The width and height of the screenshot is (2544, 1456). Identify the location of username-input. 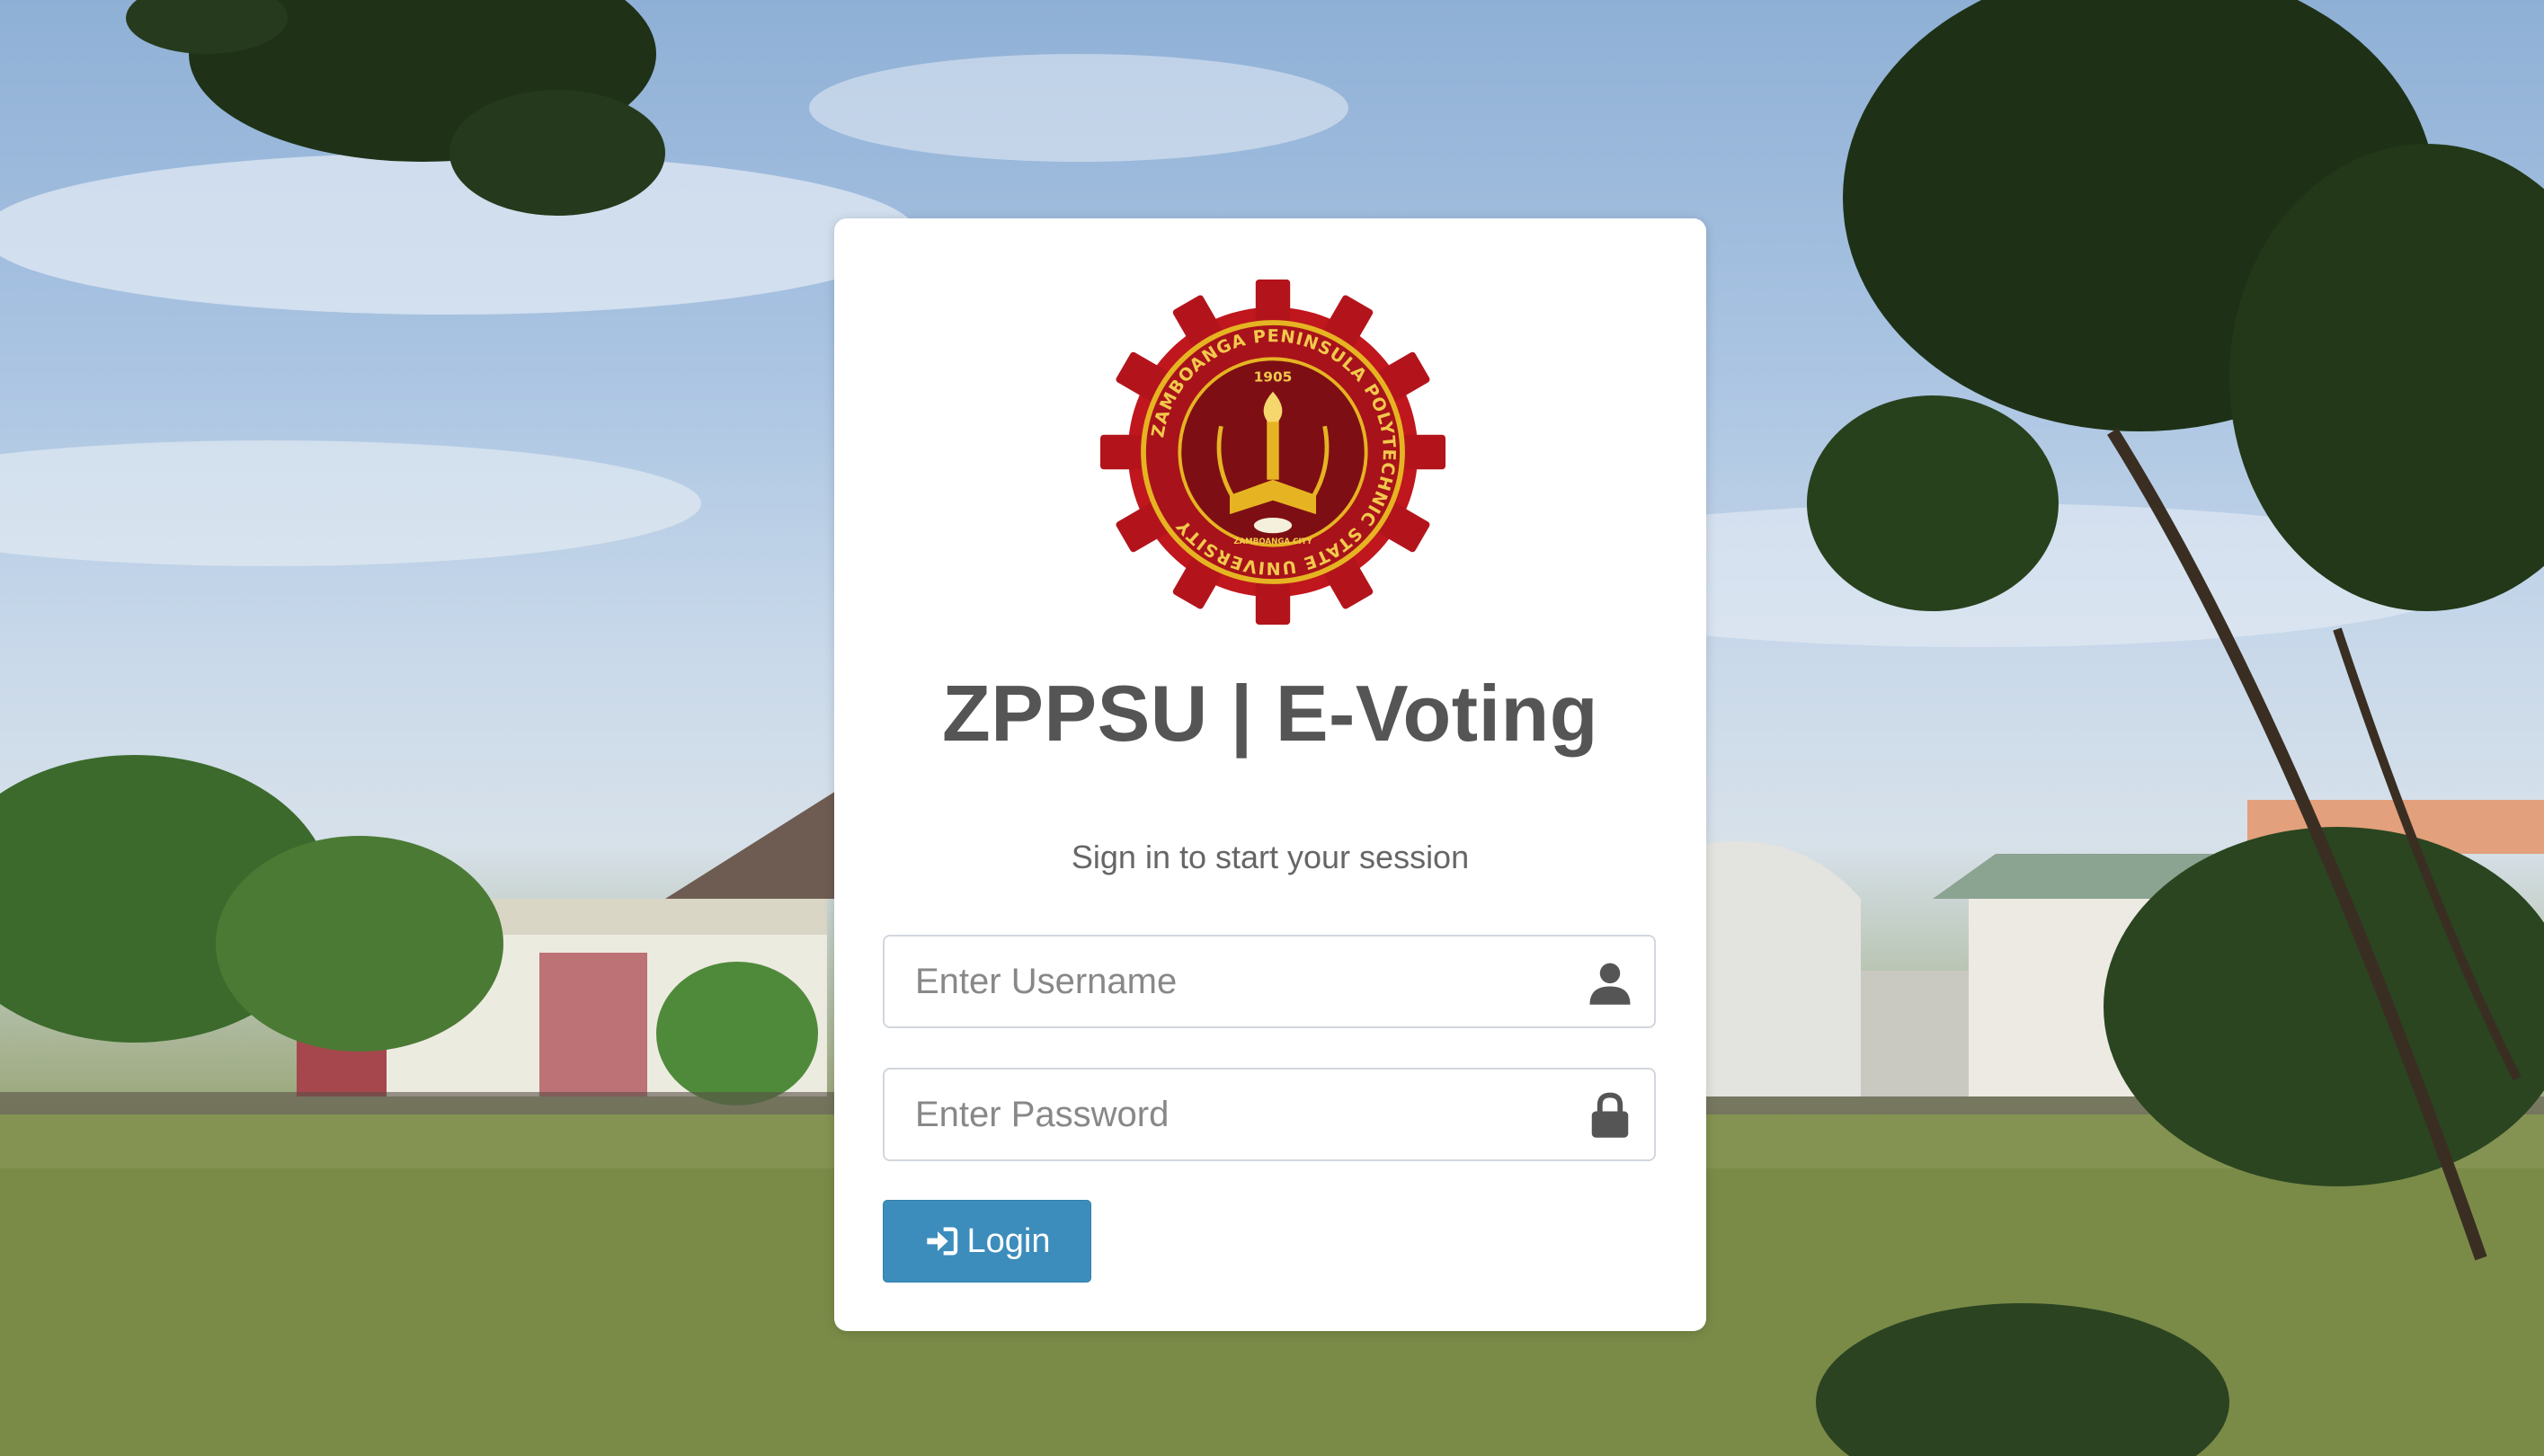
(1269, 982).